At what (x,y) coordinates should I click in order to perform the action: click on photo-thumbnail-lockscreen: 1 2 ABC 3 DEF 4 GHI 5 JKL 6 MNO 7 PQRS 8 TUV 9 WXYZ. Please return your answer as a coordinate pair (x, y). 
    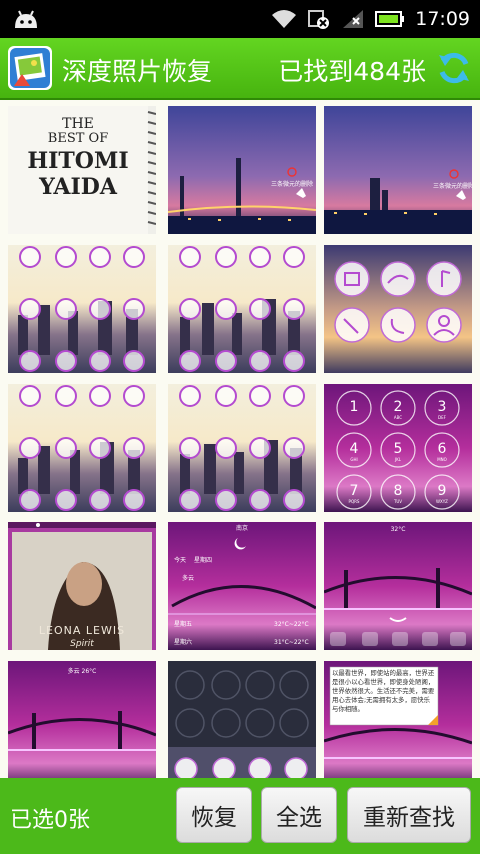
    Looking at the image, I should click on (398, 448).